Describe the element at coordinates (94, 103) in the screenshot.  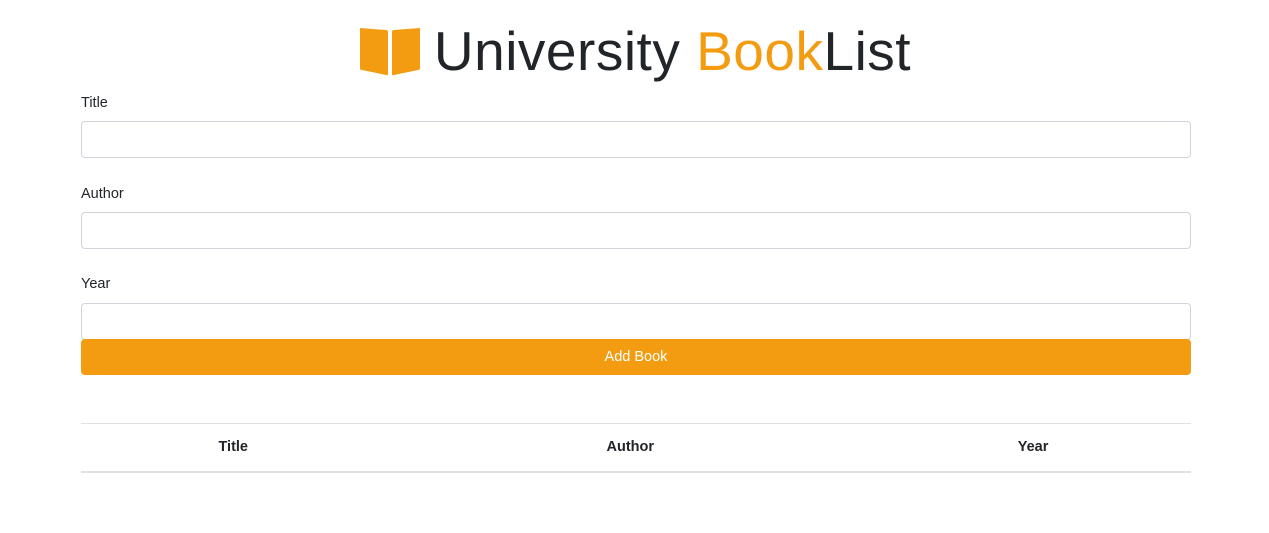
I see `title-label: Title` at that location.